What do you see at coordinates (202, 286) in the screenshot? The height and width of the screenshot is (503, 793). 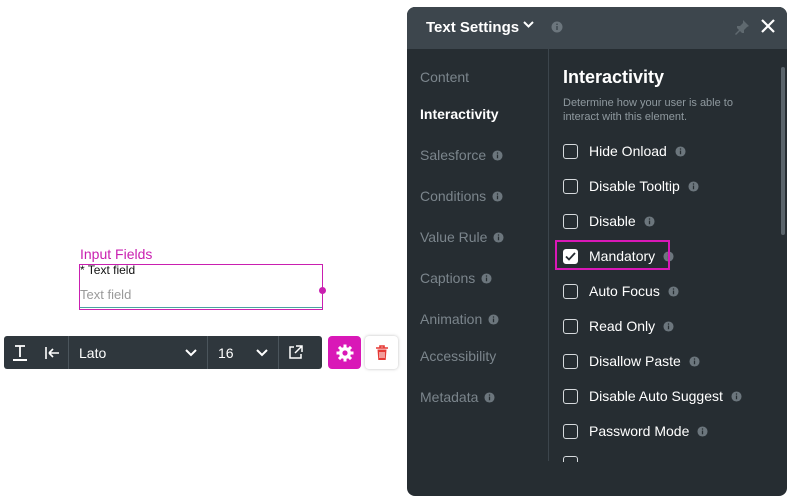 I see `text-field-element: * Text field Text field` at bounding box center [202, 286].